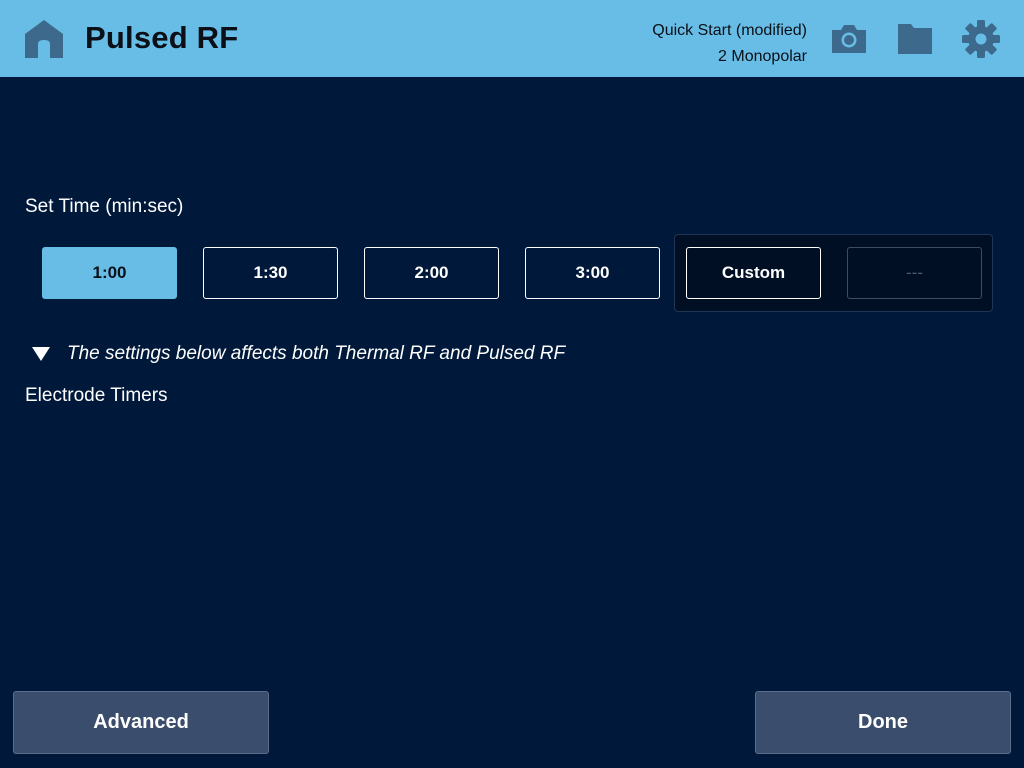  What do you see at coordinates (270, 273) in the screenshot?
I see `time-option-1-30: 1:30` at bounding box center [270, 273].